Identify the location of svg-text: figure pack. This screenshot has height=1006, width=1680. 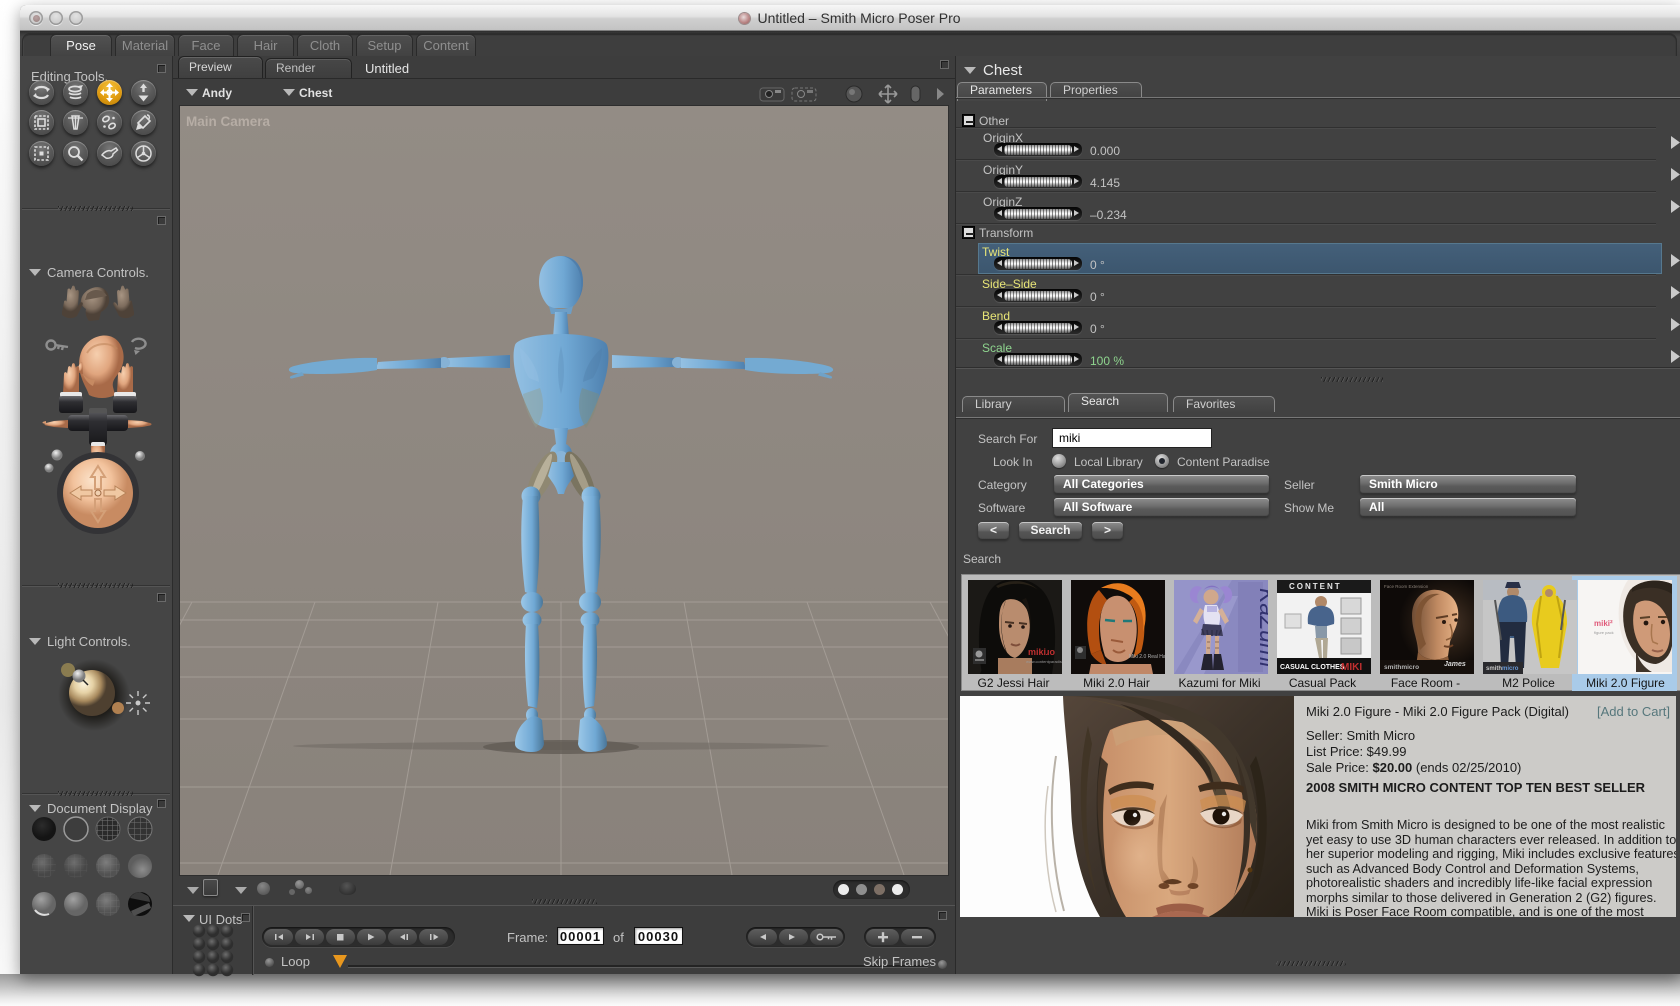
(1604, 632).